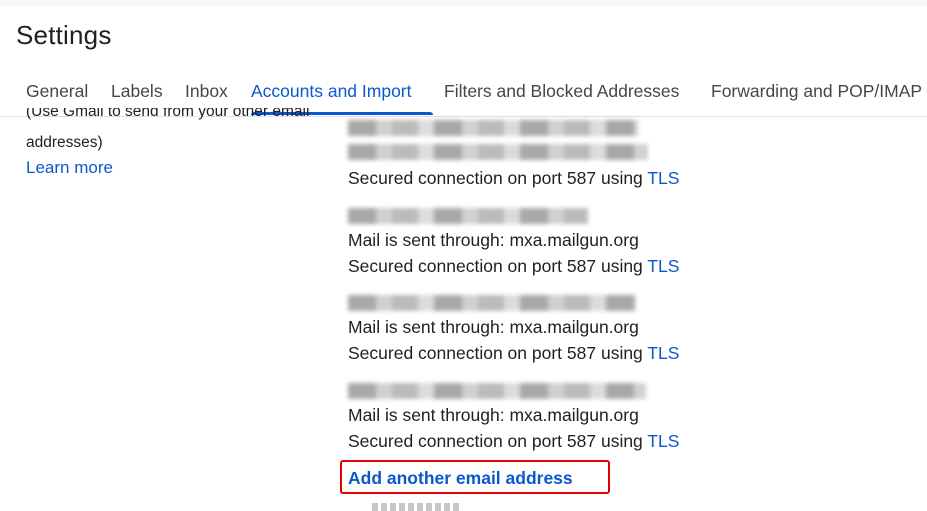 The width and height of the screenshot is (927, 511). What do you see at coordinates (69, 168) in the screenshot?
I see `learn-more-link: Learn more` at bounding box center [69, 168].